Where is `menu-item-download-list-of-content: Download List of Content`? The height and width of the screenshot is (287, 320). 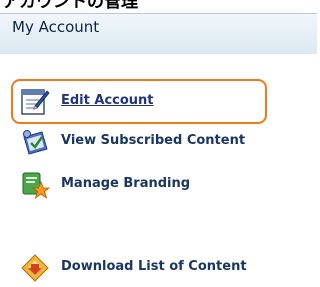
menu-item-download-list-of-content: Download List of Content is located at coordinates (158, 268).